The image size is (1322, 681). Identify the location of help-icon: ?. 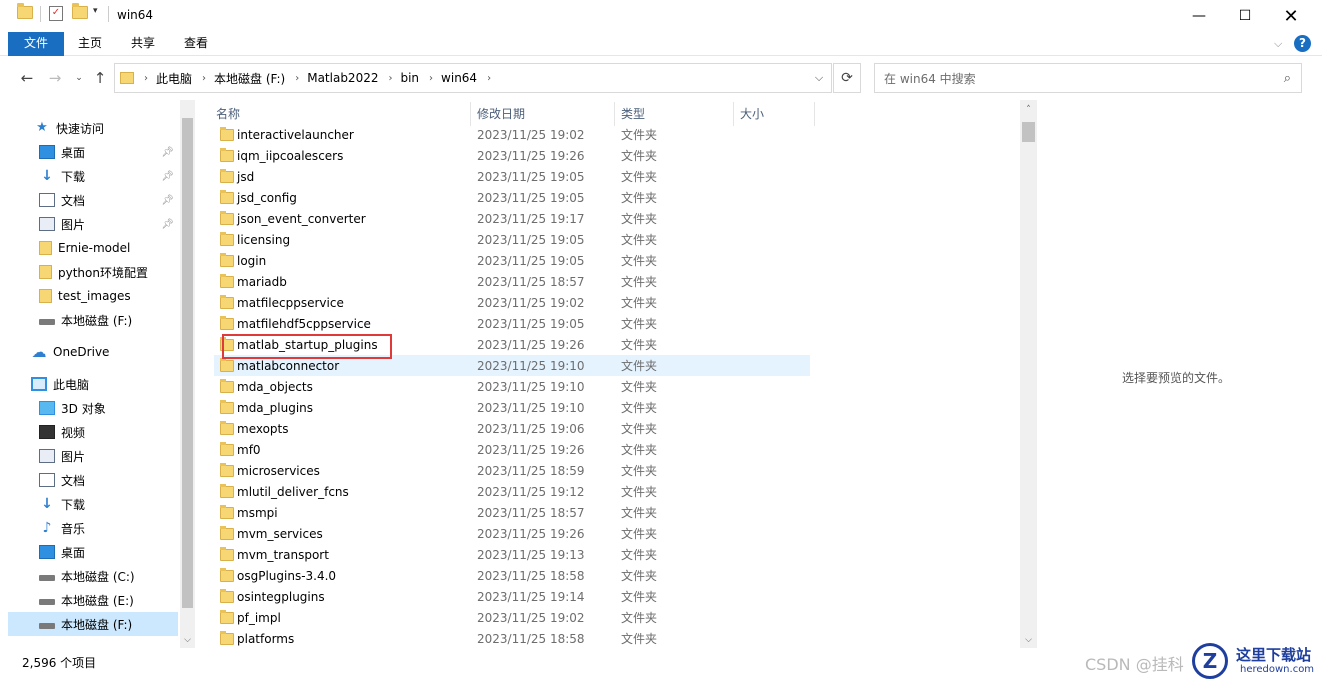
(1302, 43).